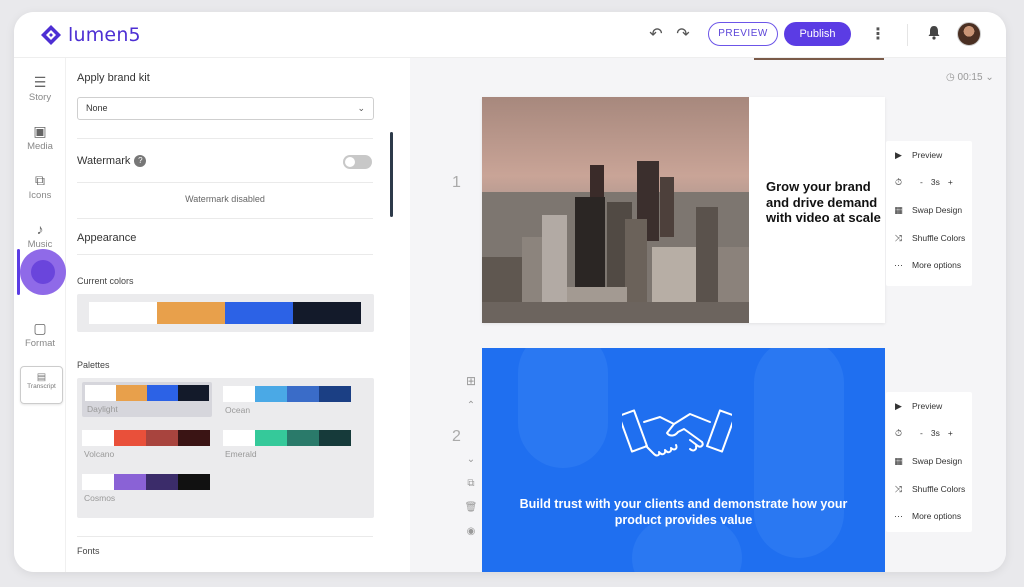  I want to click on more-horizontal-icon: ···, so click(898, 265).